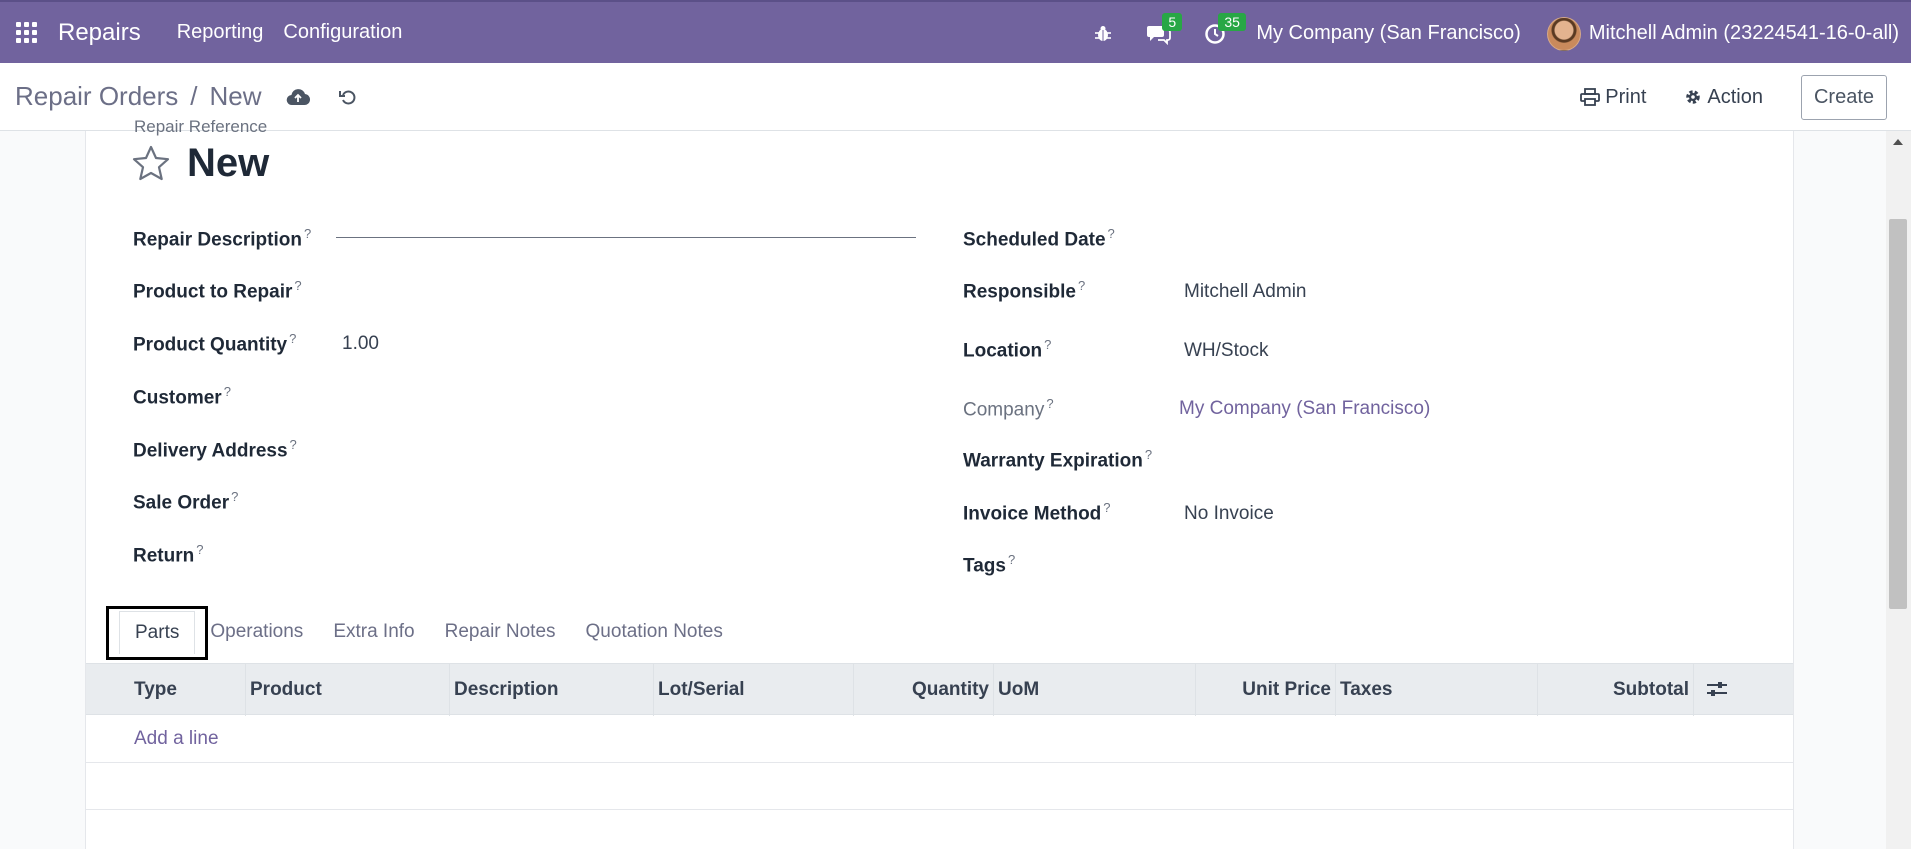 The image size is (1911, 849). What do you see at coordinates (1058, 459) in the screenshot?
I see `warranty-expiration-label: Warranty Expiration?` at bounding box center [1058, 459].